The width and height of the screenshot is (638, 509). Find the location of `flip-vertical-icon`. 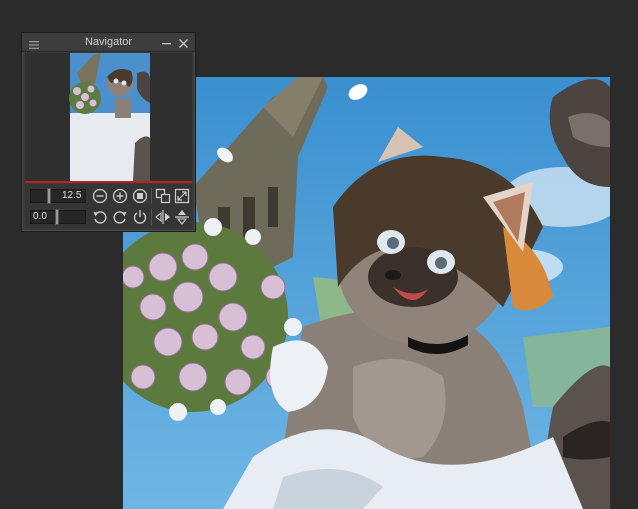

flip-vertical-icon is located at coordinates (182, 217).